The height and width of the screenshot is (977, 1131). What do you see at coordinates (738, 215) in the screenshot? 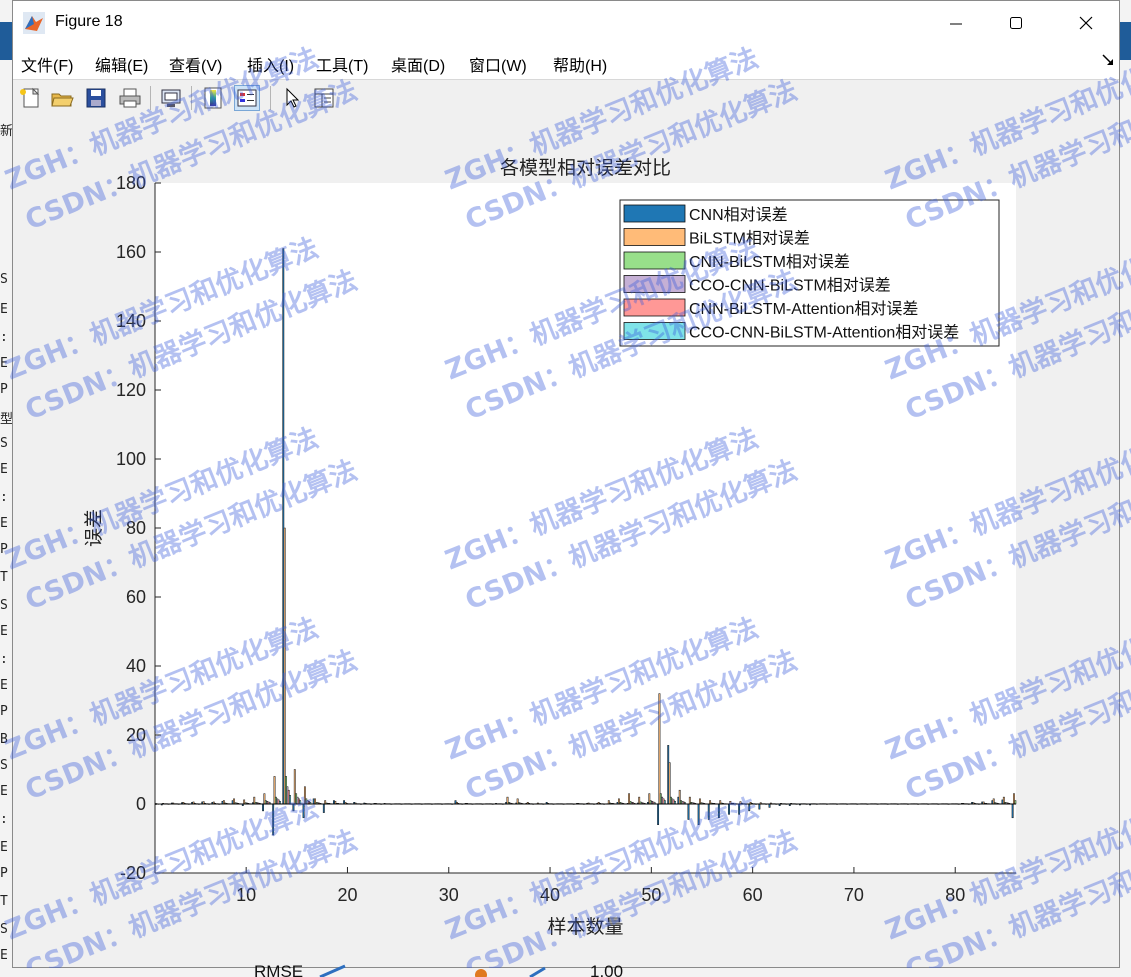
I see `legend-entry-label: CNN相对误差` at bounding box center [738, 215].